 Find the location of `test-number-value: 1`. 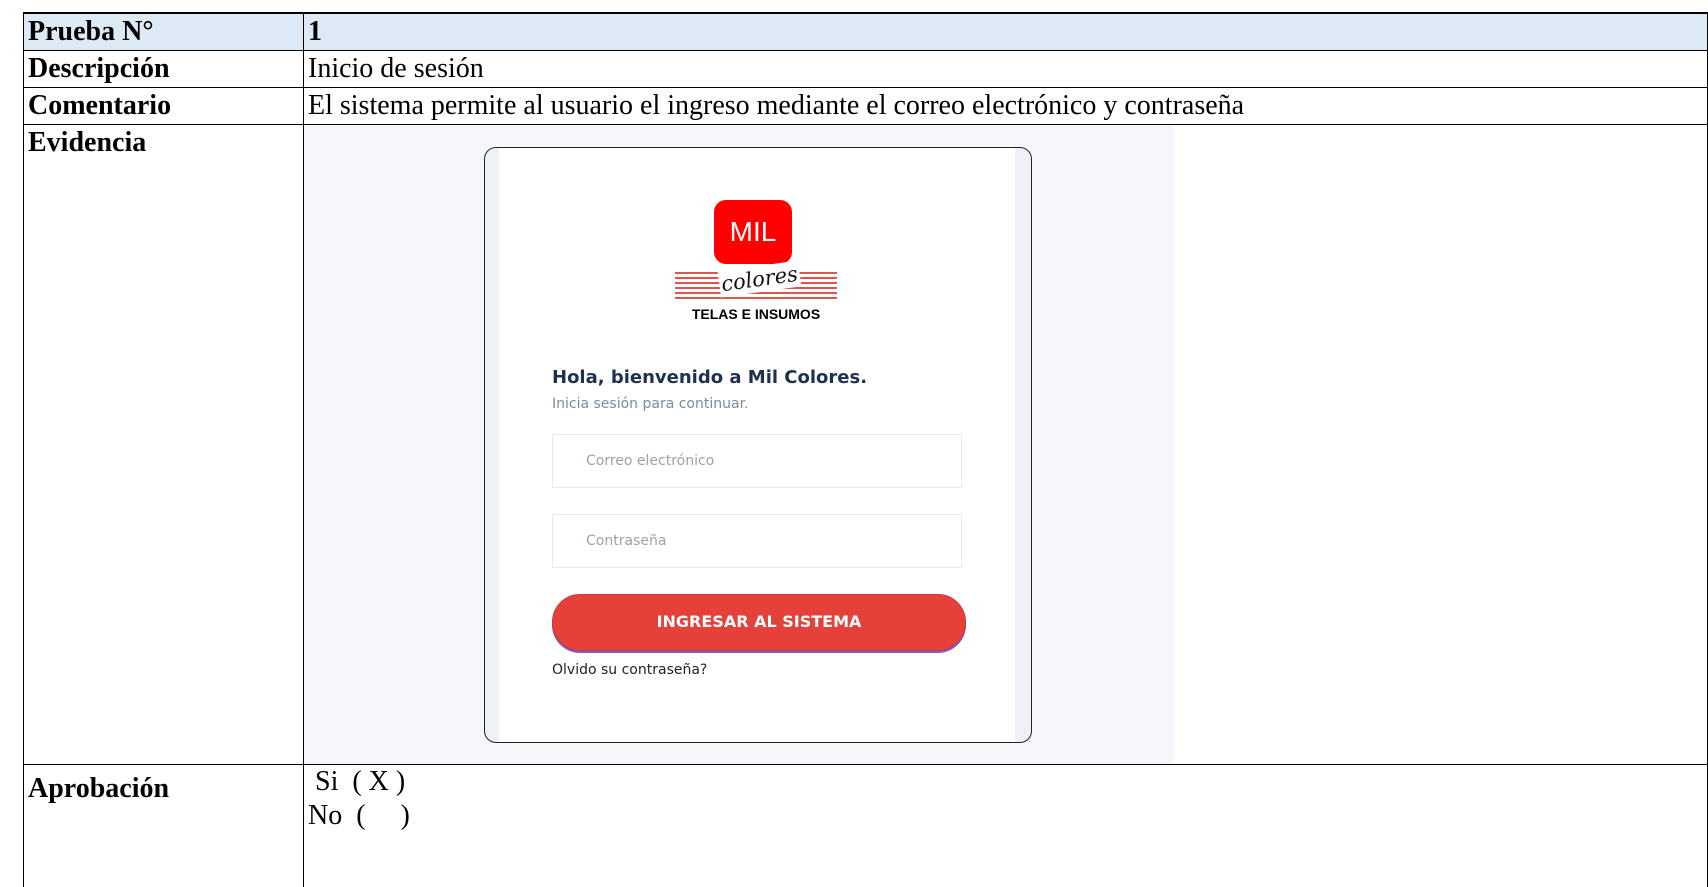

test-number-value: 1 is located at coordinates (1006, 32).